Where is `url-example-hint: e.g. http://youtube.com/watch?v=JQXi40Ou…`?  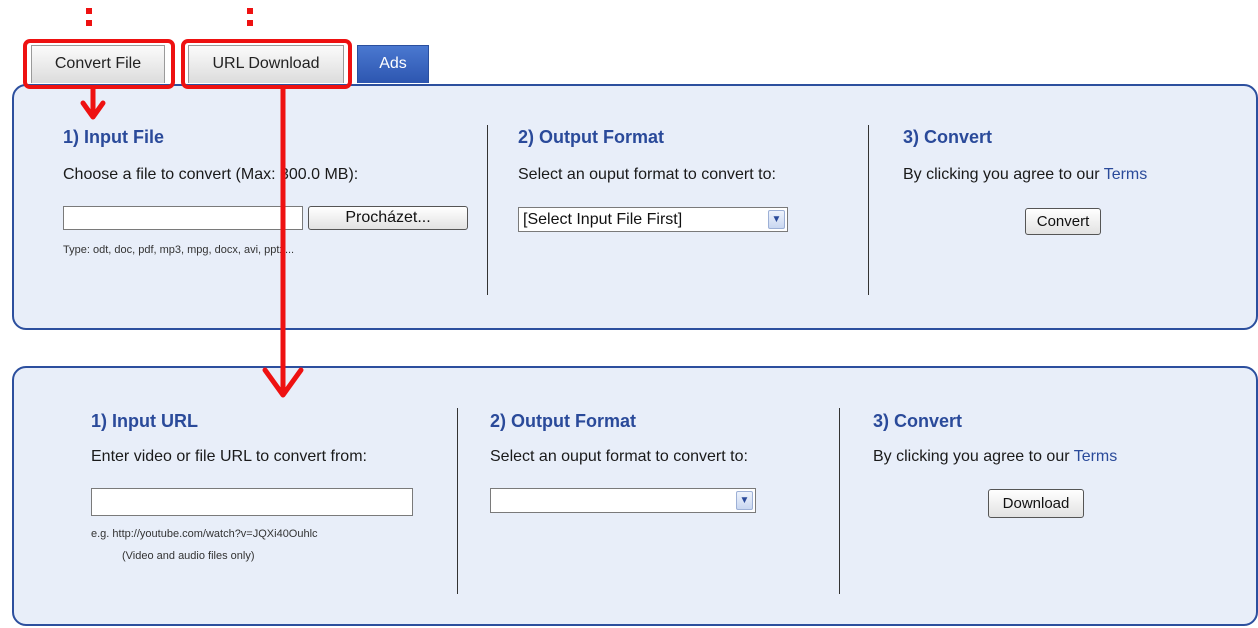
url-example-hint: e.g. http://youtube.com/watch?v=JQXi40Ou… is located at coordinates (204, 534).